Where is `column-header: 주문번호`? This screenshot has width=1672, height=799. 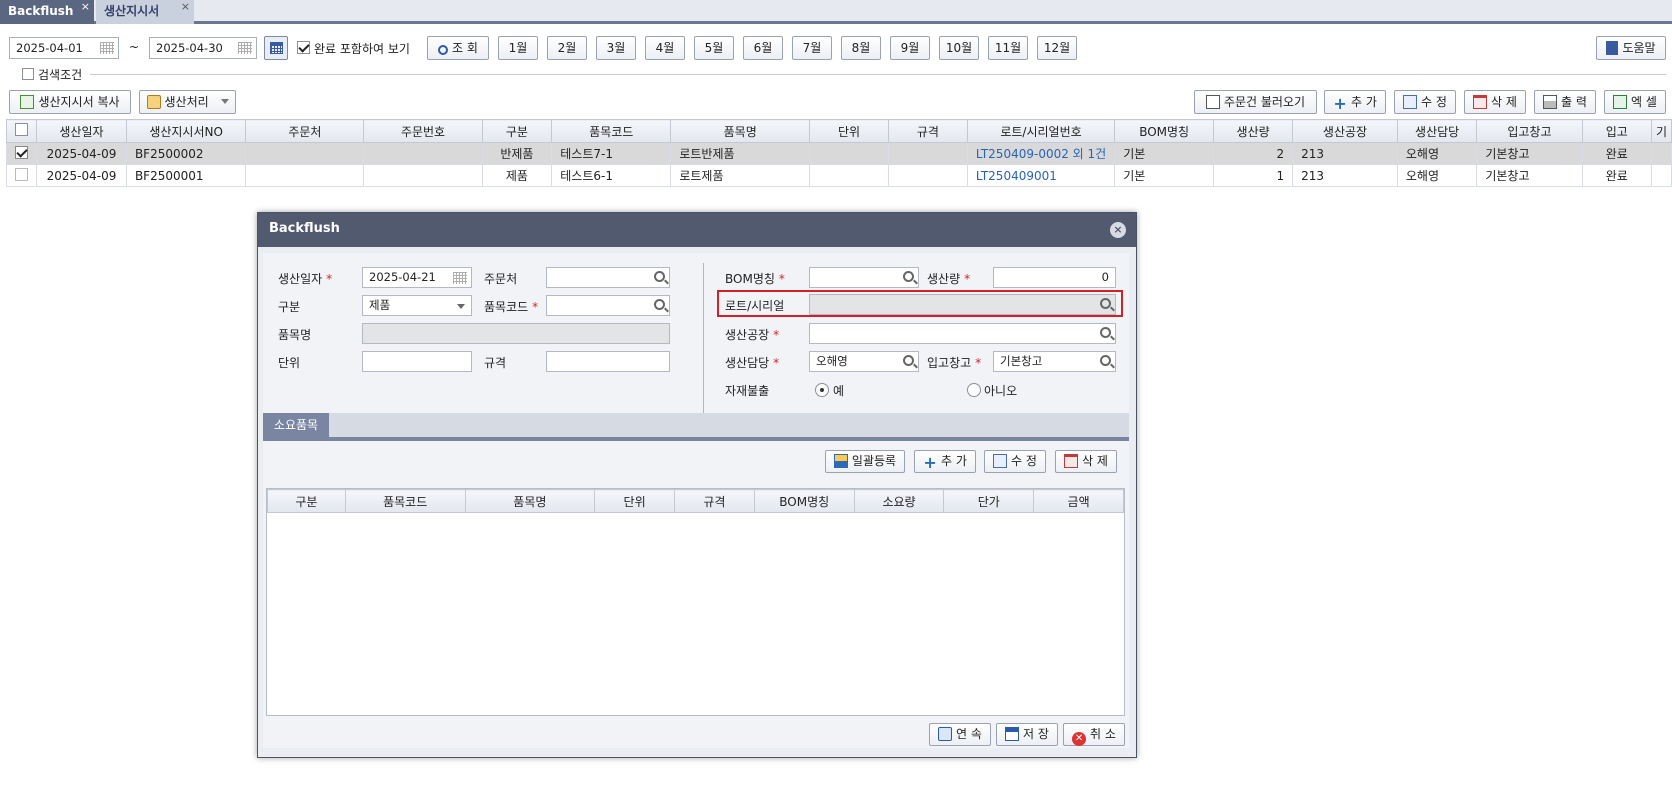
column-header: 주문번호 is located at coordinates (423, 131).